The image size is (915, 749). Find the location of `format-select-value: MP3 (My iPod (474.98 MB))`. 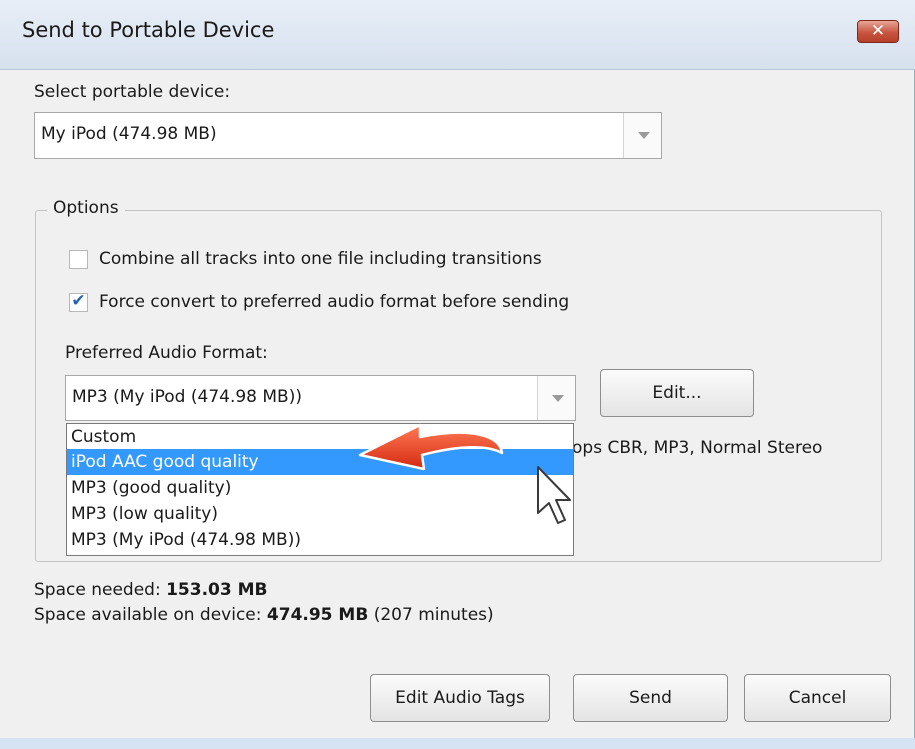

format-select-value: MP3 (My iPod (474.98 MB)) is located at coordinates (187, 397).